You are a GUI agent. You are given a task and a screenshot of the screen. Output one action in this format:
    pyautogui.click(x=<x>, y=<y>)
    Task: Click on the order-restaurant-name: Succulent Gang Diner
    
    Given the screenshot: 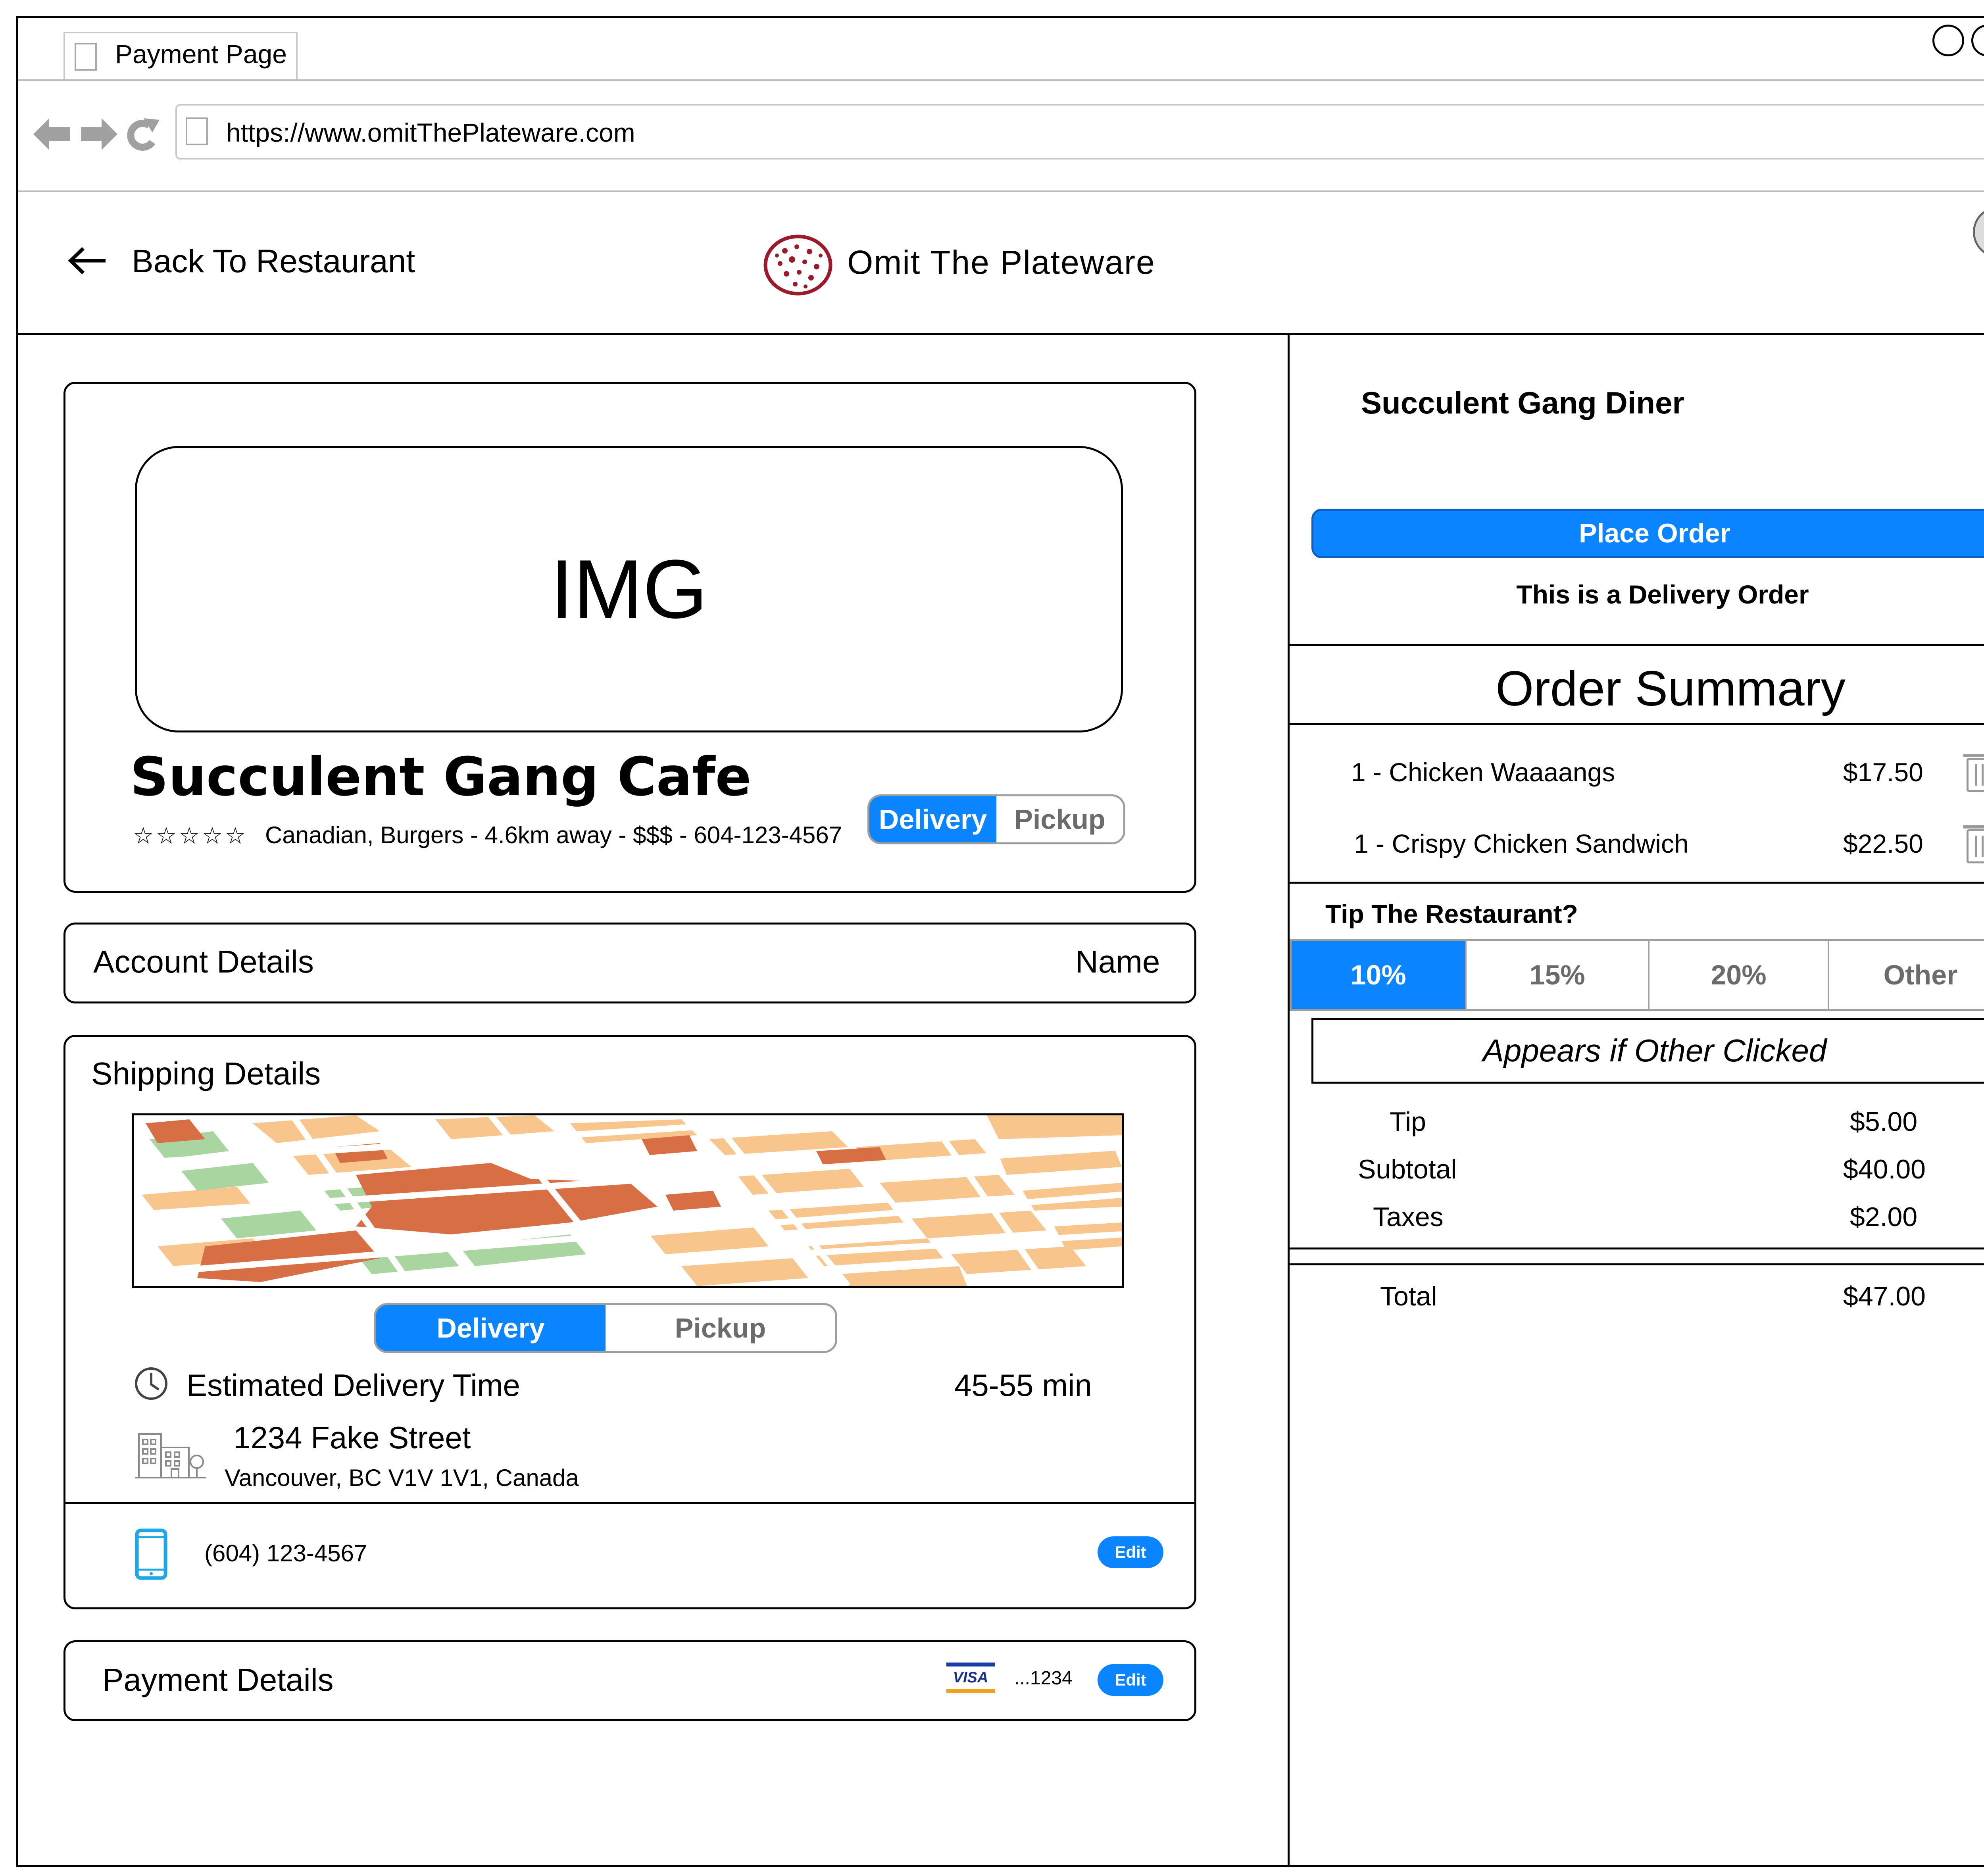 What is the action you would take?
    pyautogui.click(x=1522, y=402)
    